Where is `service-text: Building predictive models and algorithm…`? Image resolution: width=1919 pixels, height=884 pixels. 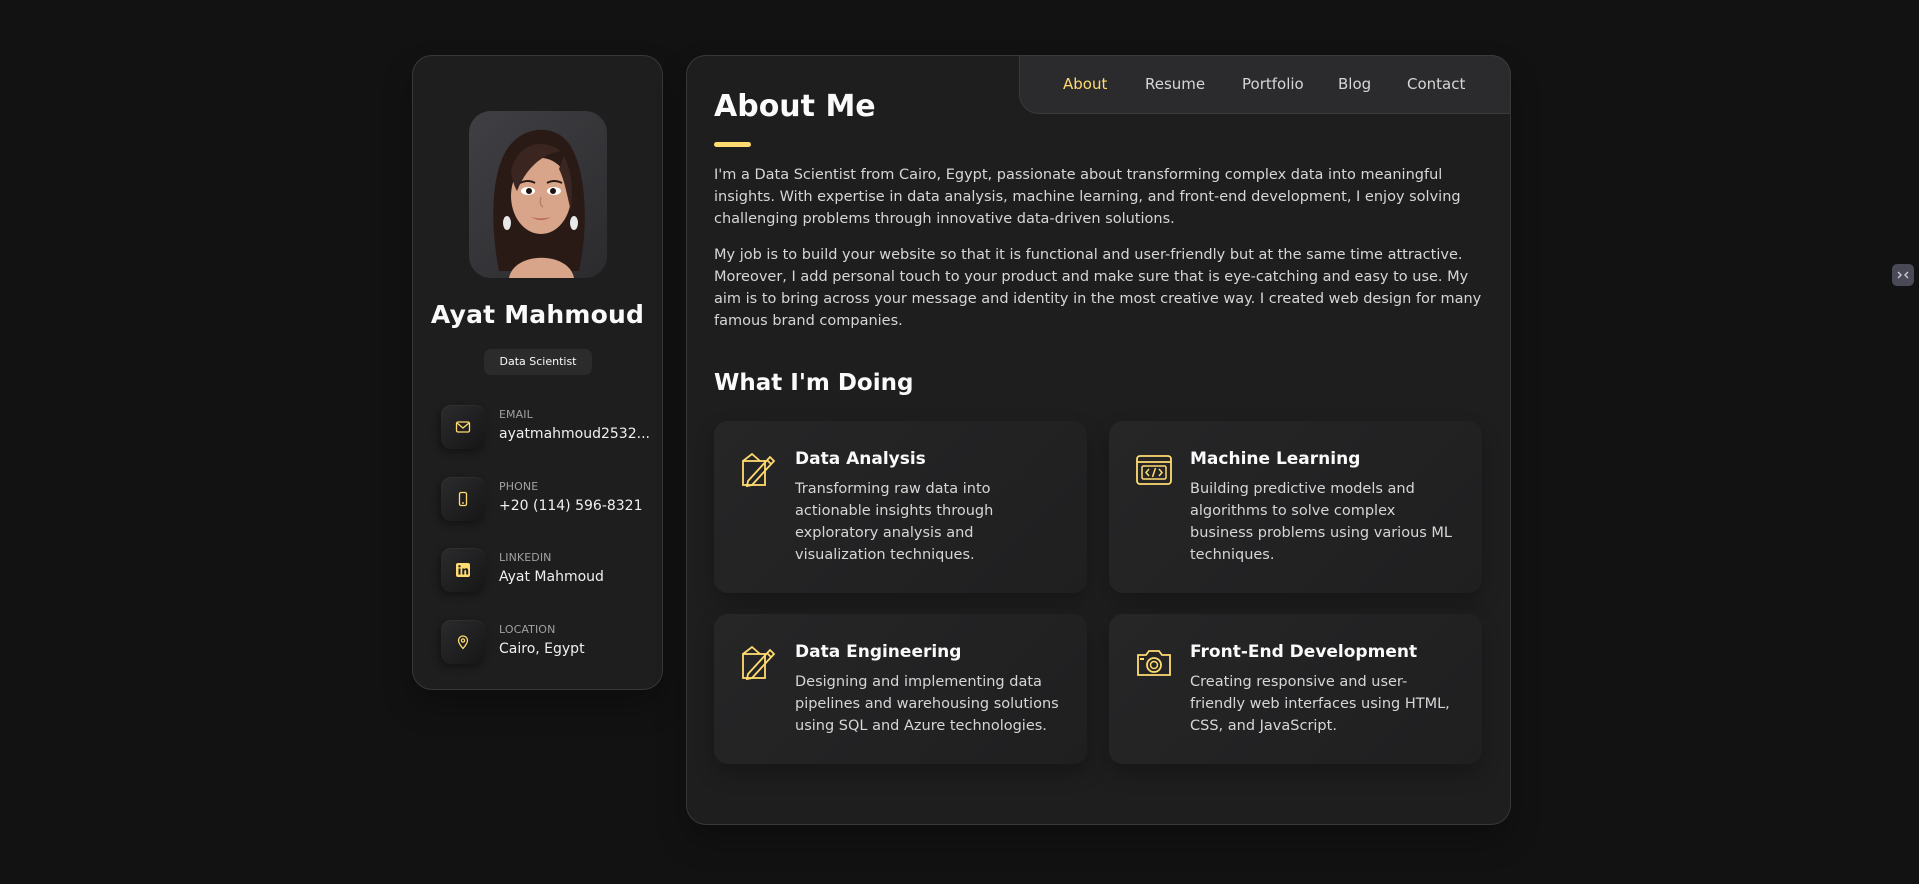
service-text: Building predictive models and algorithm… is located at coordinates (1321, 522).